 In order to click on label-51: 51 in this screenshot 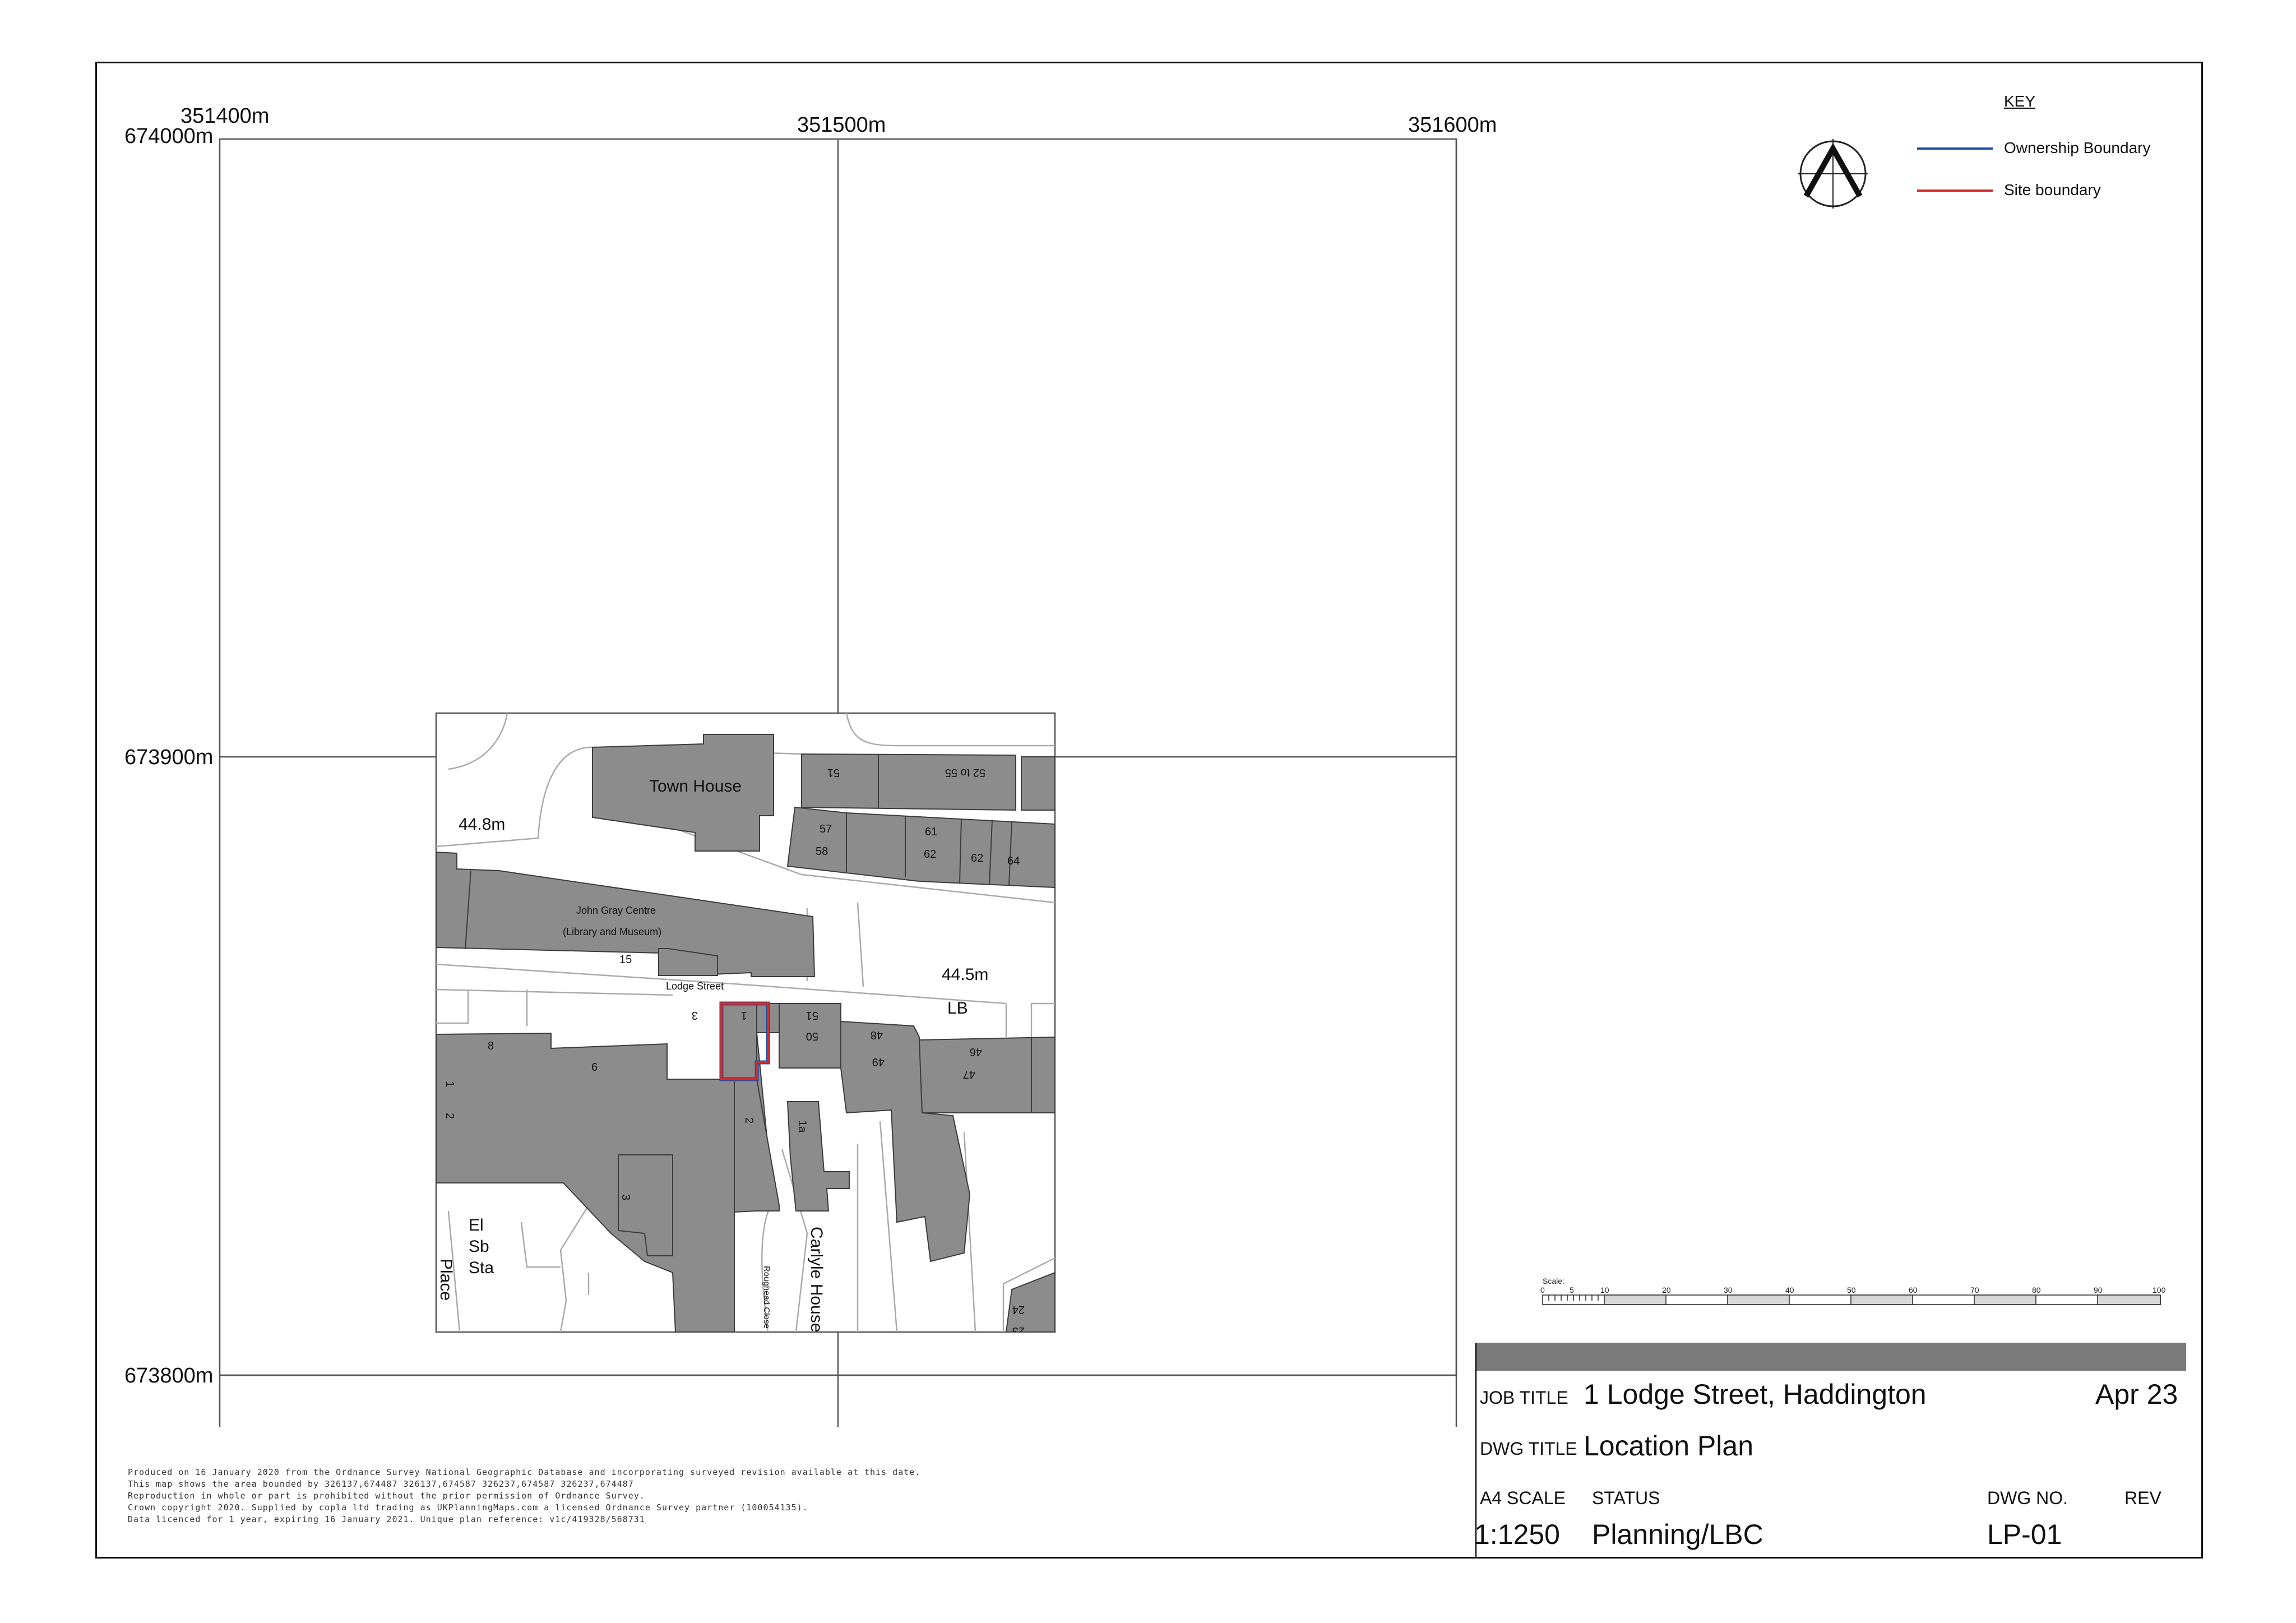, I will do `click(812, 1015)`.